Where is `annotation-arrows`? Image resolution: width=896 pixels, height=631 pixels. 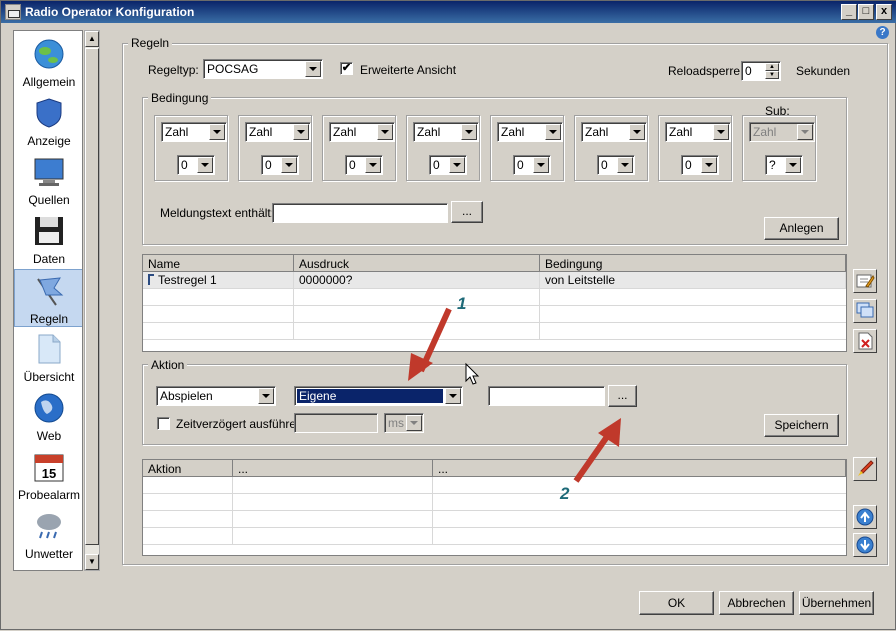
annotation-arrows is located at coordinates (514, 395).